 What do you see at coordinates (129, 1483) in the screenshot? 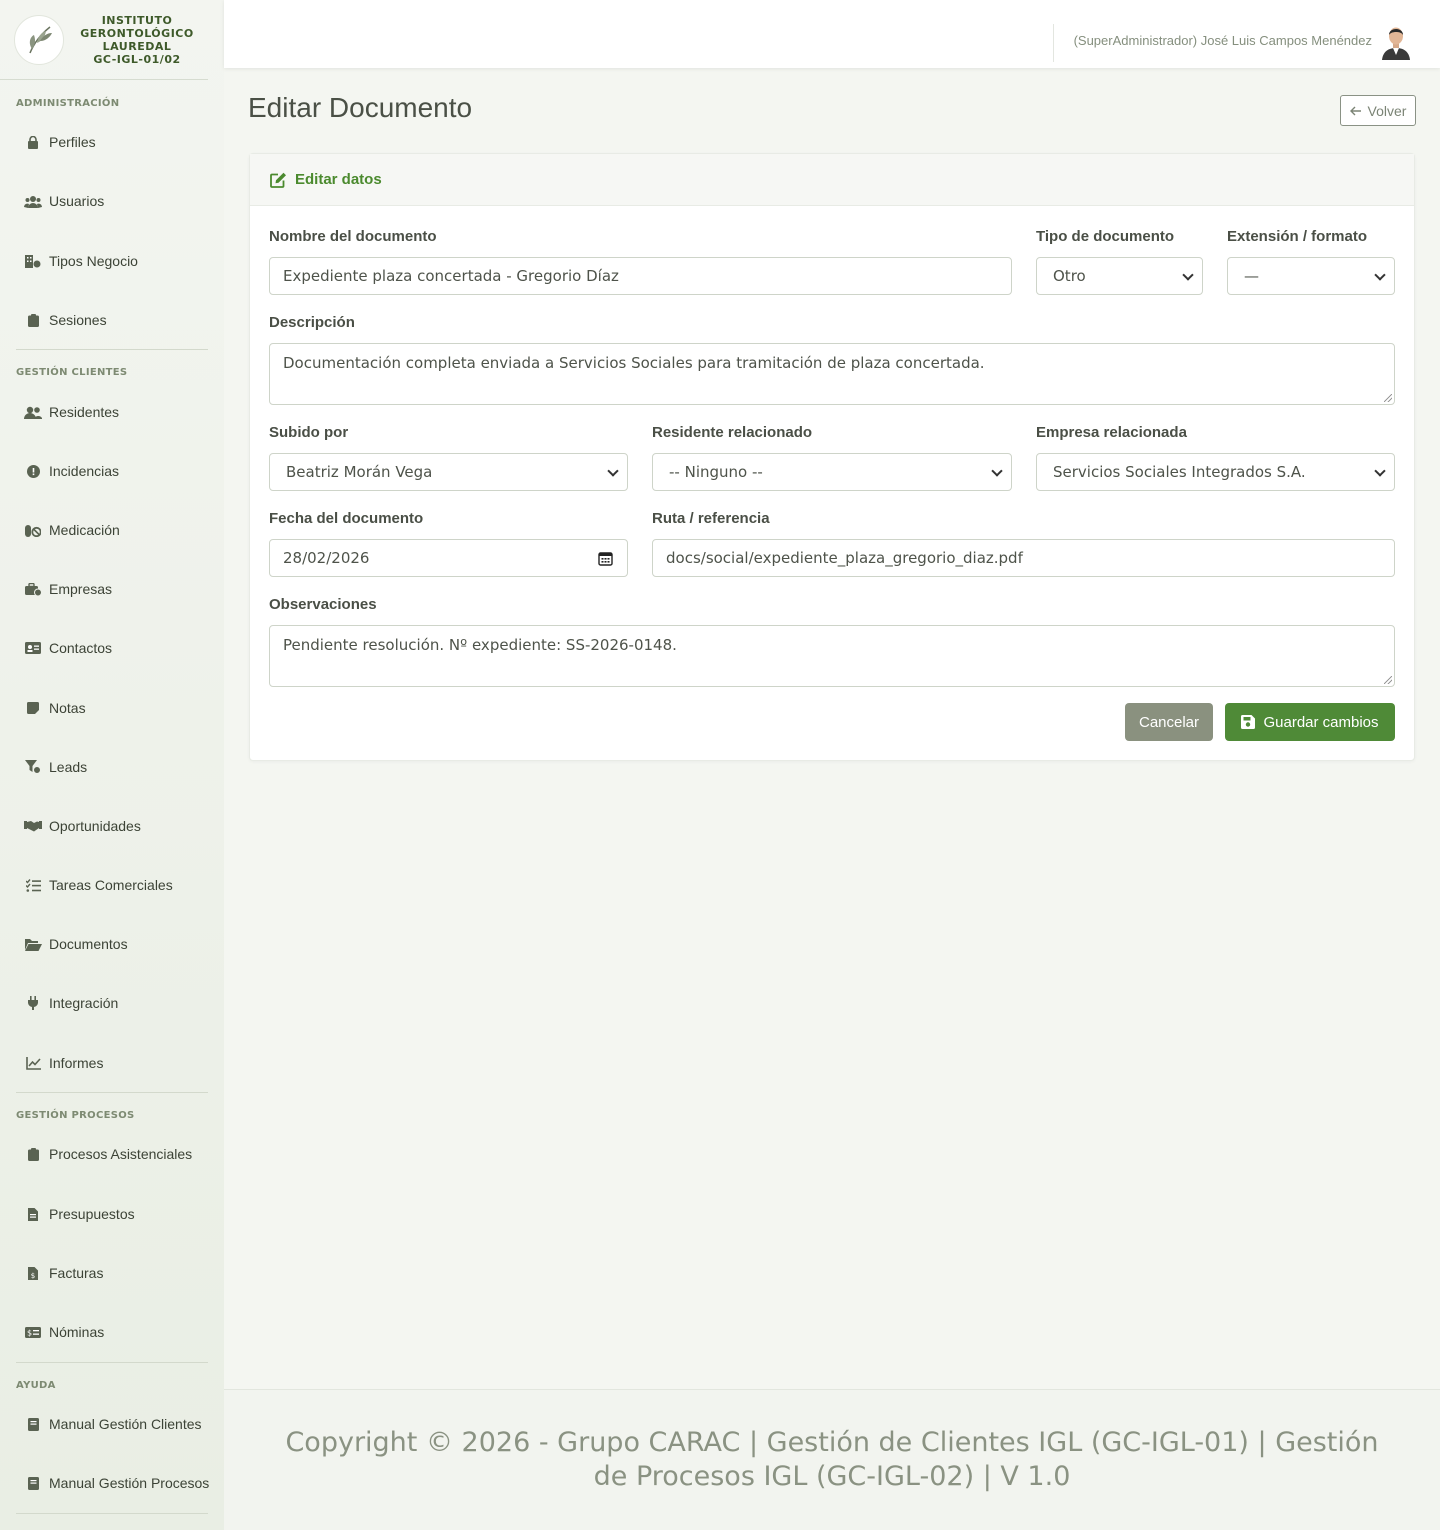
I see `sidebar-item-label: Manual Gestión Procesos` at bounding box center [129, 1483].